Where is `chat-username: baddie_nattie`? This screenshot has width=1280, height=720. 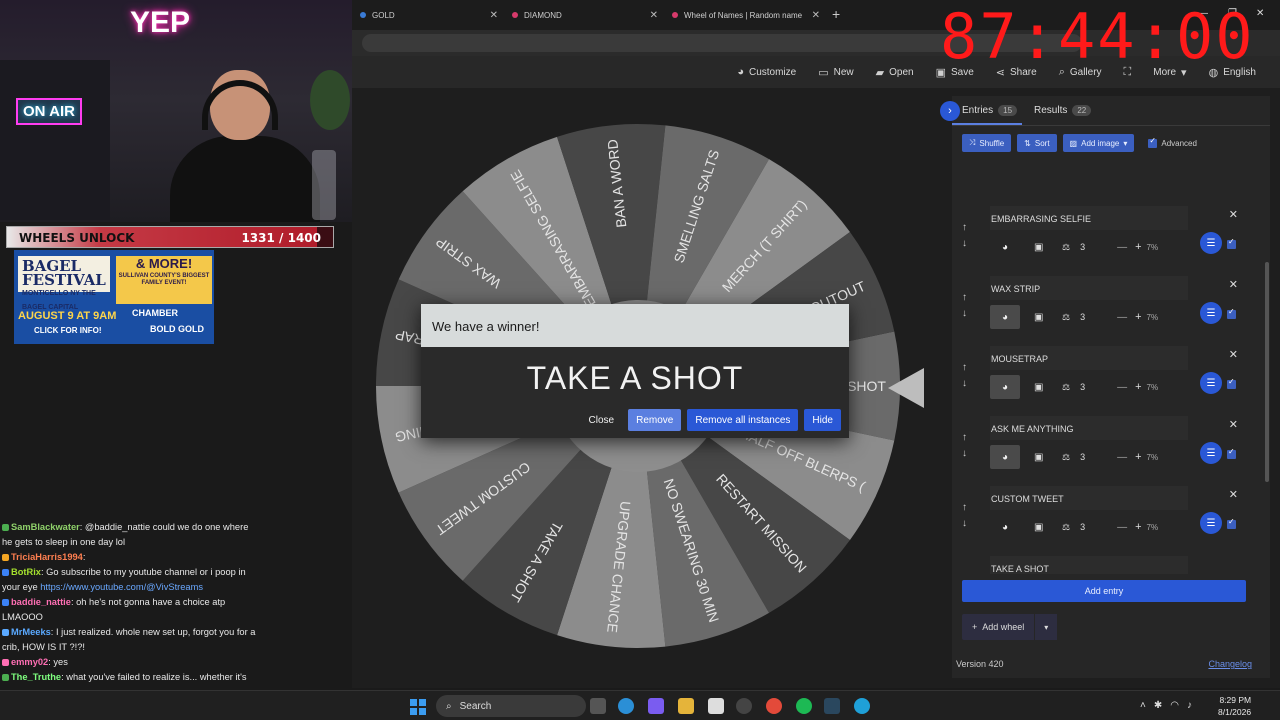 chat-username: baddie_nattie is located at coordinates (41, 602).